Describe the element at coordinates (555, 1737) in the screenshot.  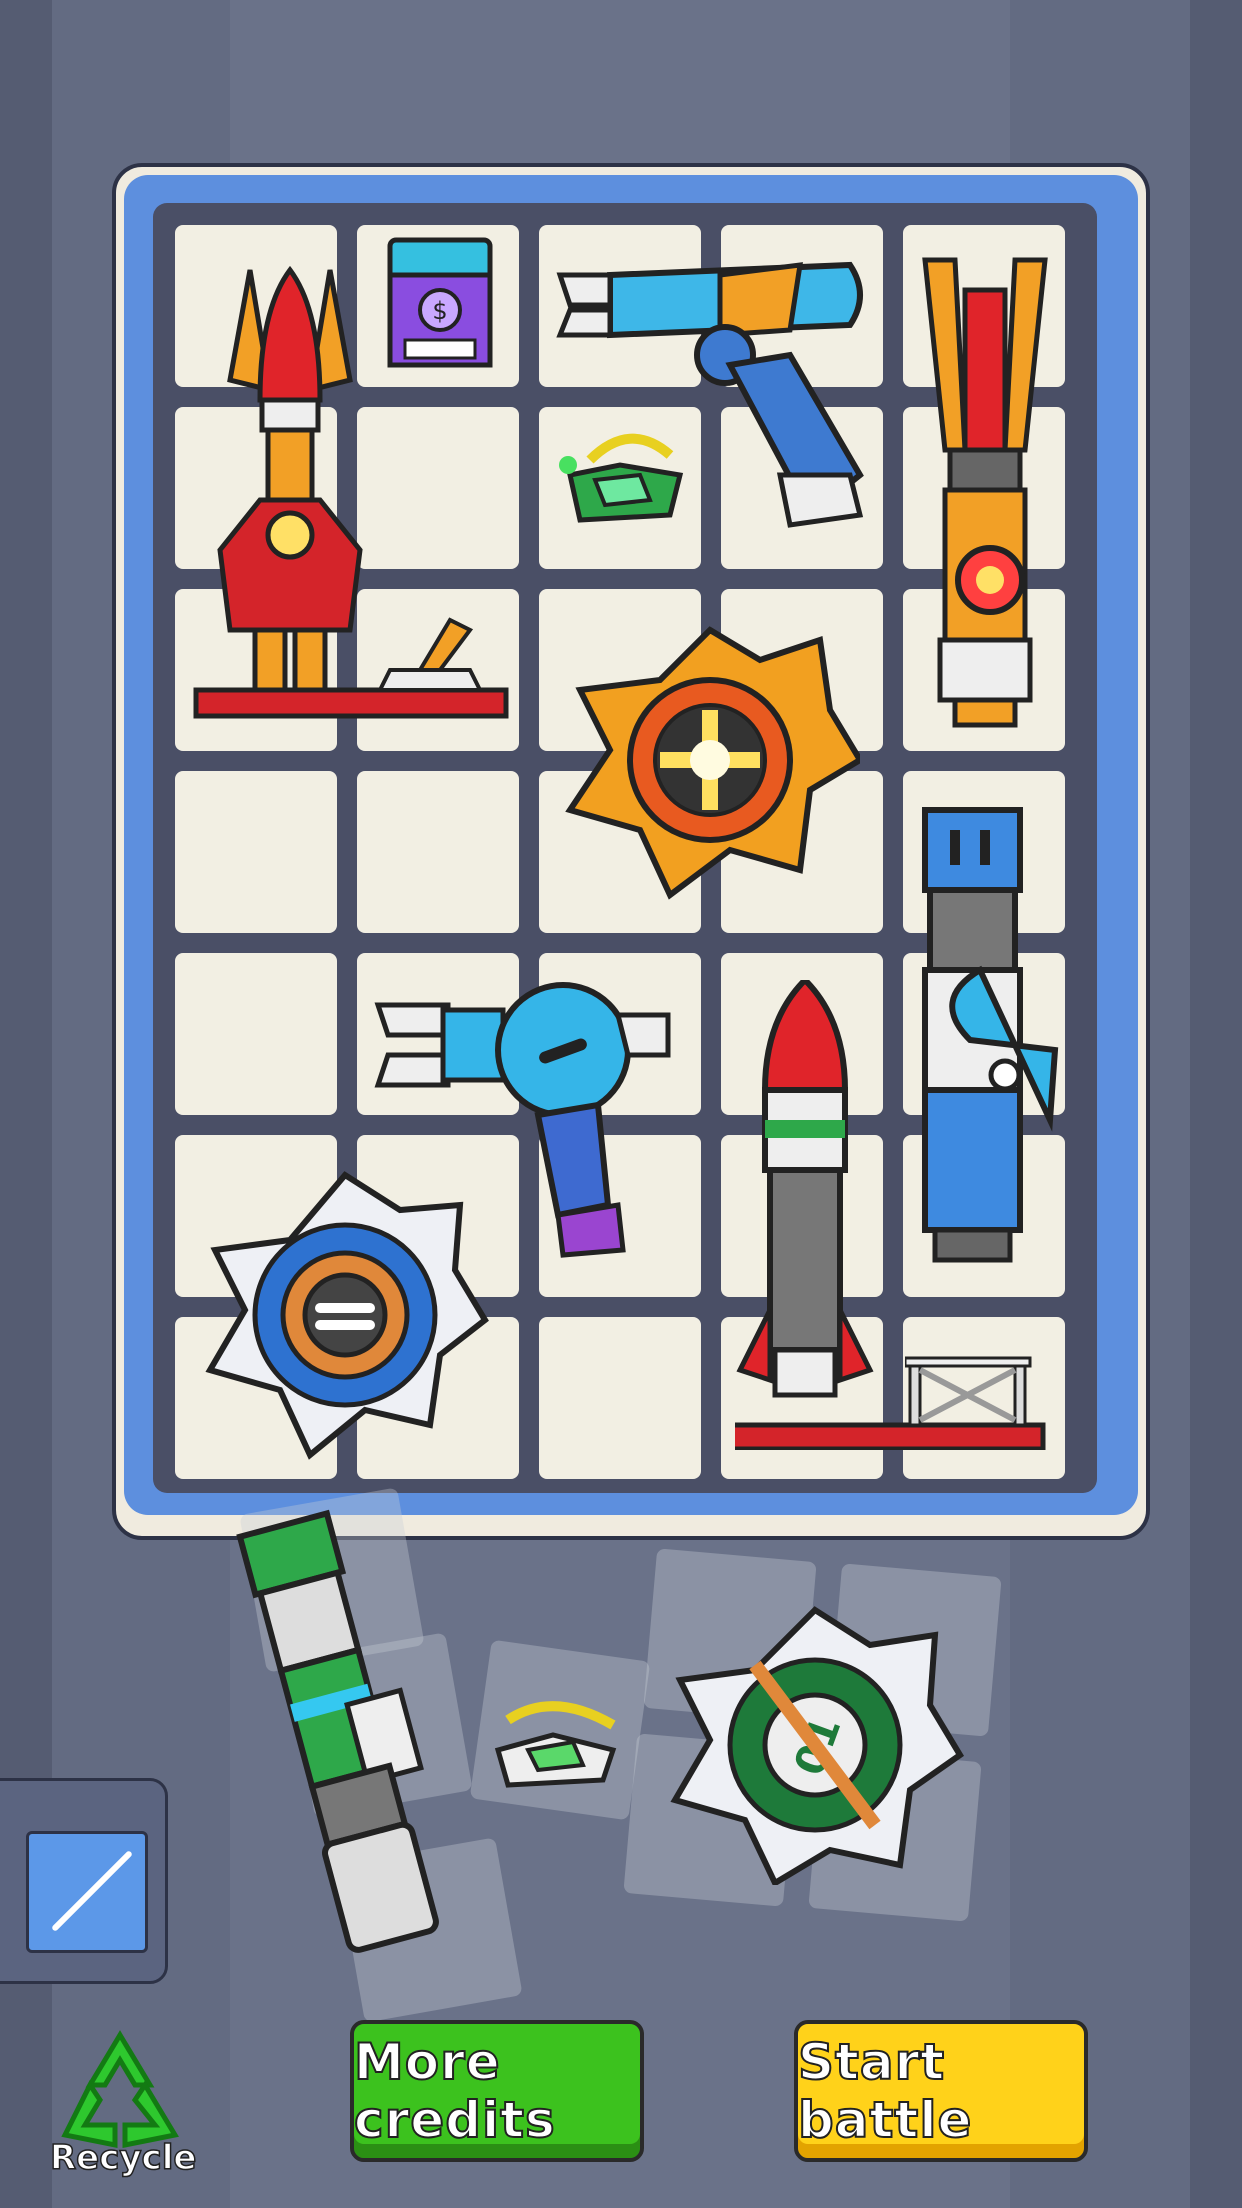
I see `small-energy-module-icon` at that location.